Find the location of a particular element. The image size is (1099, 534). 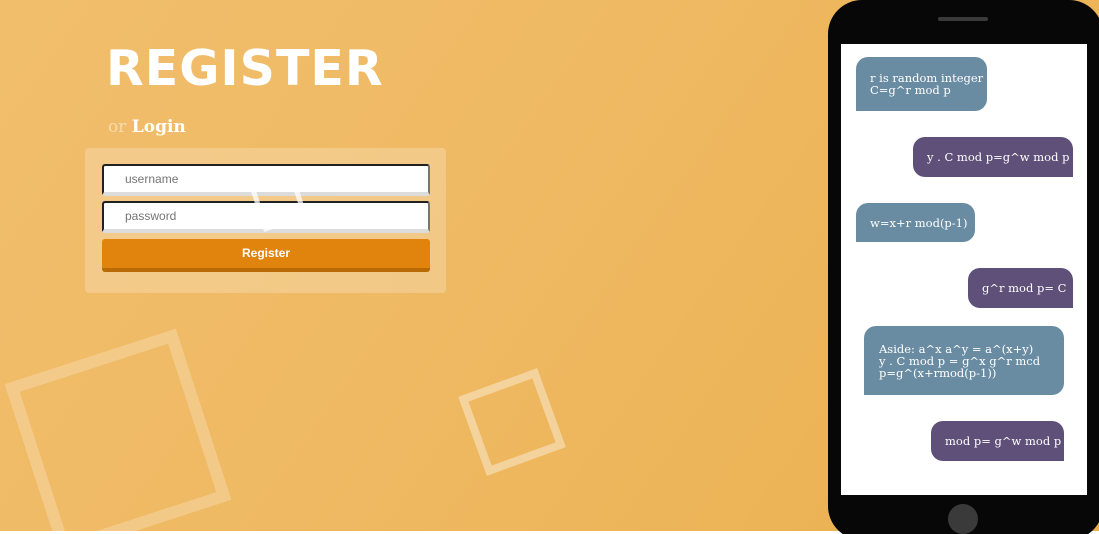

login-link: Login is located at coordinates (159, 127).